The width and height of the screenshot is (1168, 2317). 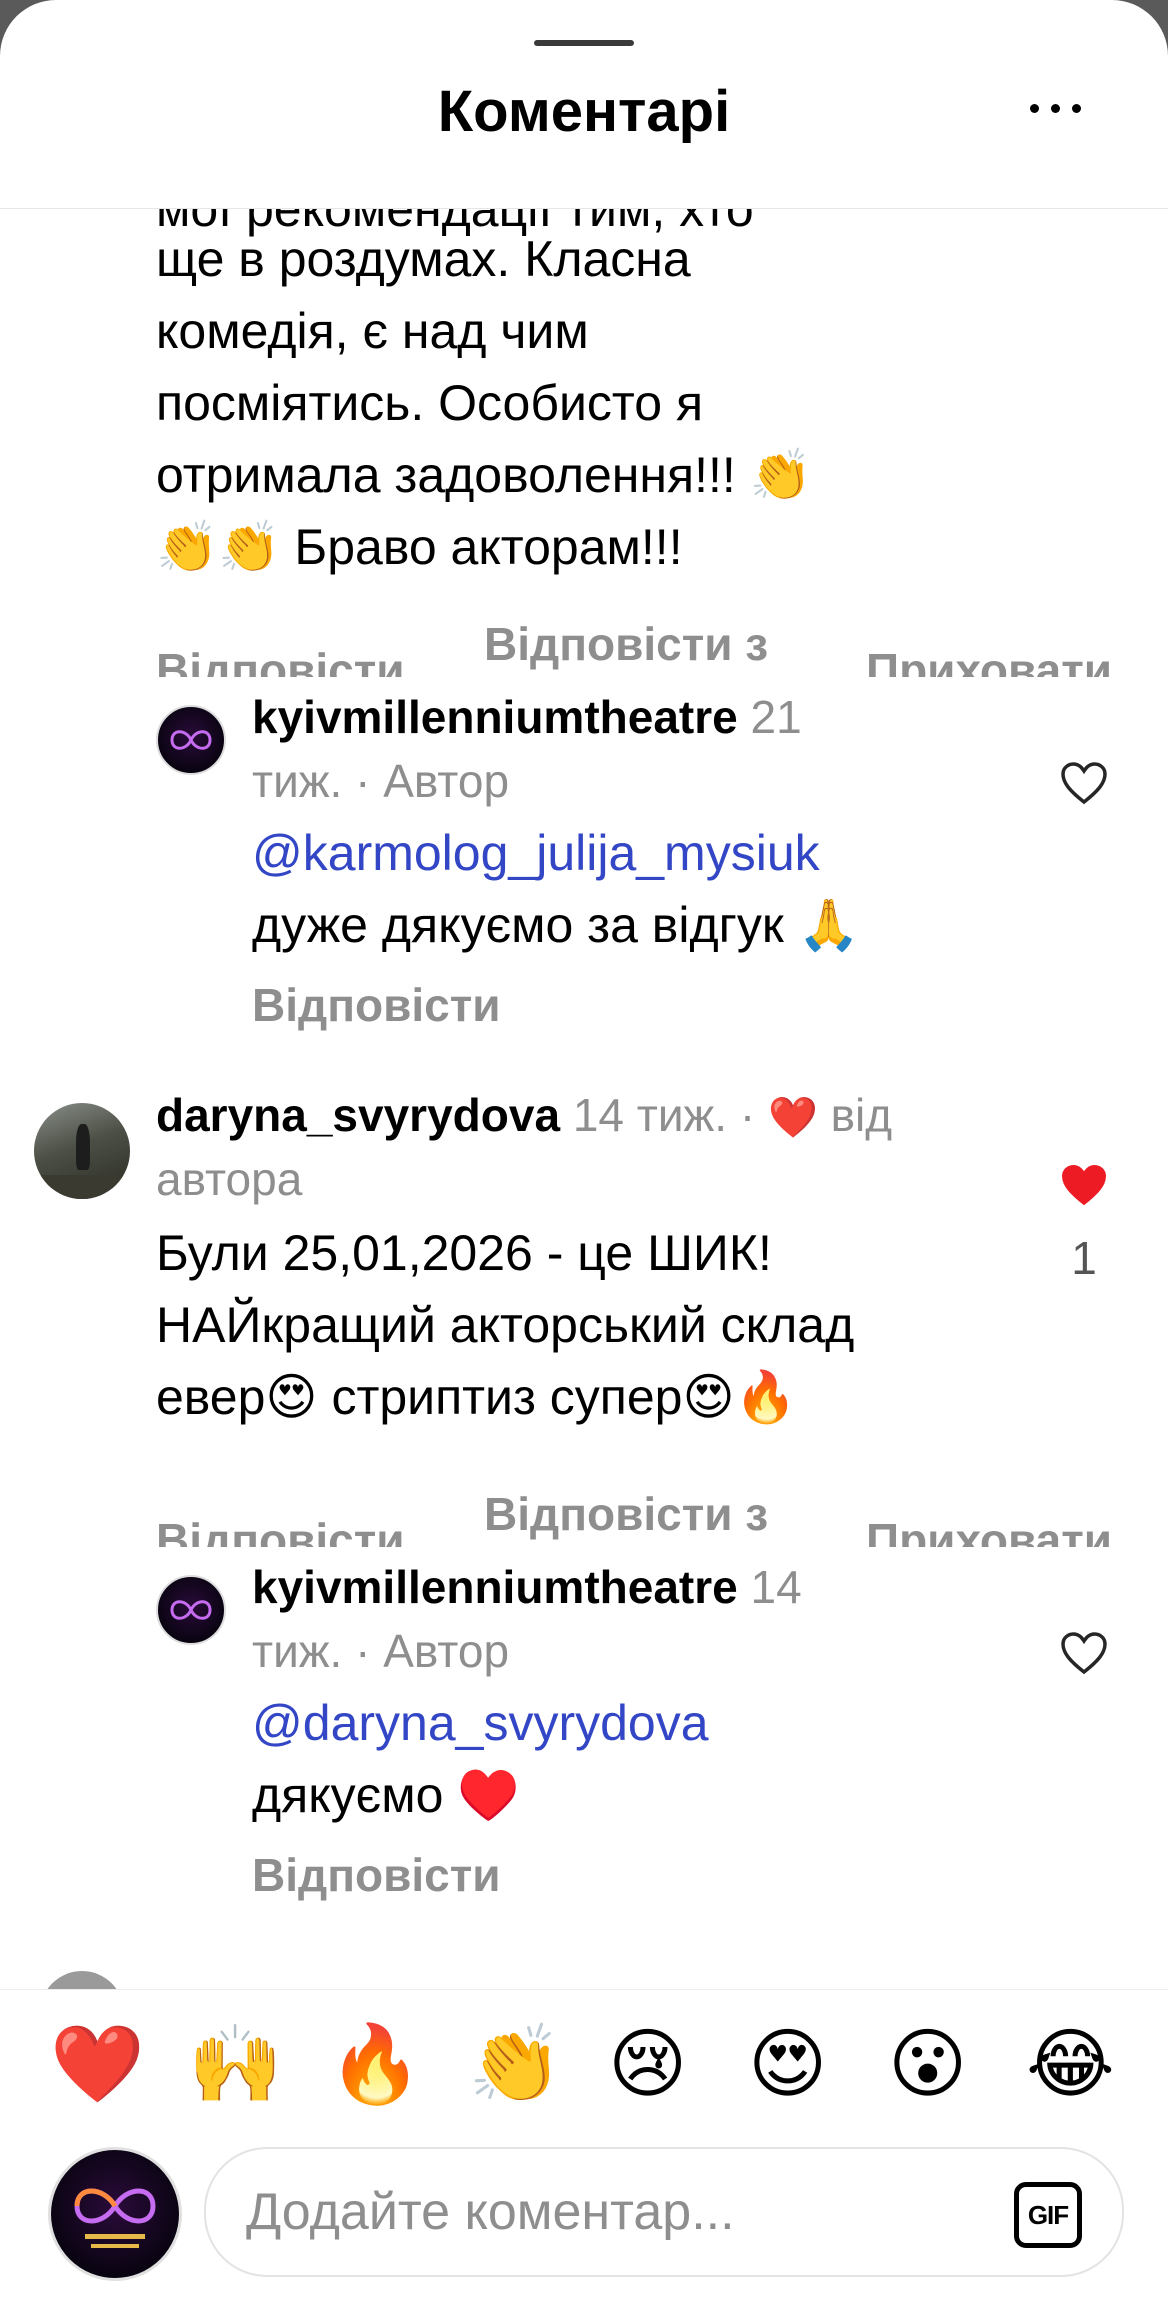 I want to click on liked-heart-icon, so click(x=1084, y=1185).